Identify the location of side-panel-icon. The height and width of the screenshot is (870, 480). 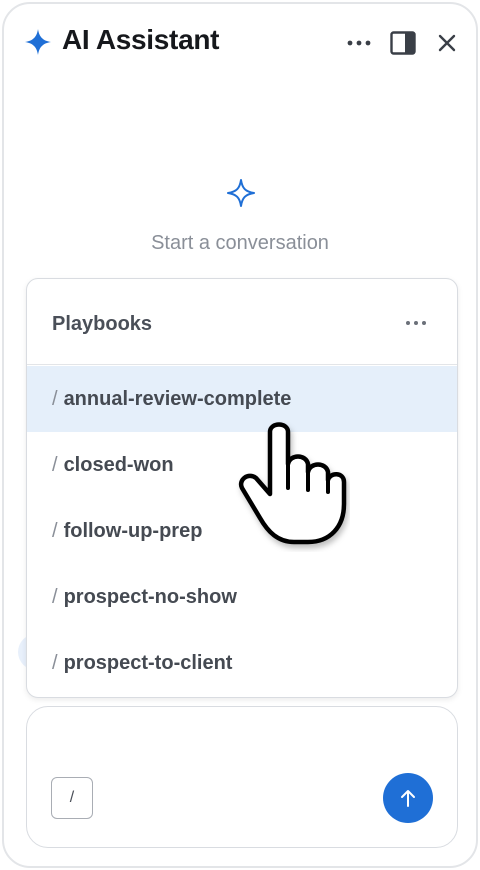
(403, 43).